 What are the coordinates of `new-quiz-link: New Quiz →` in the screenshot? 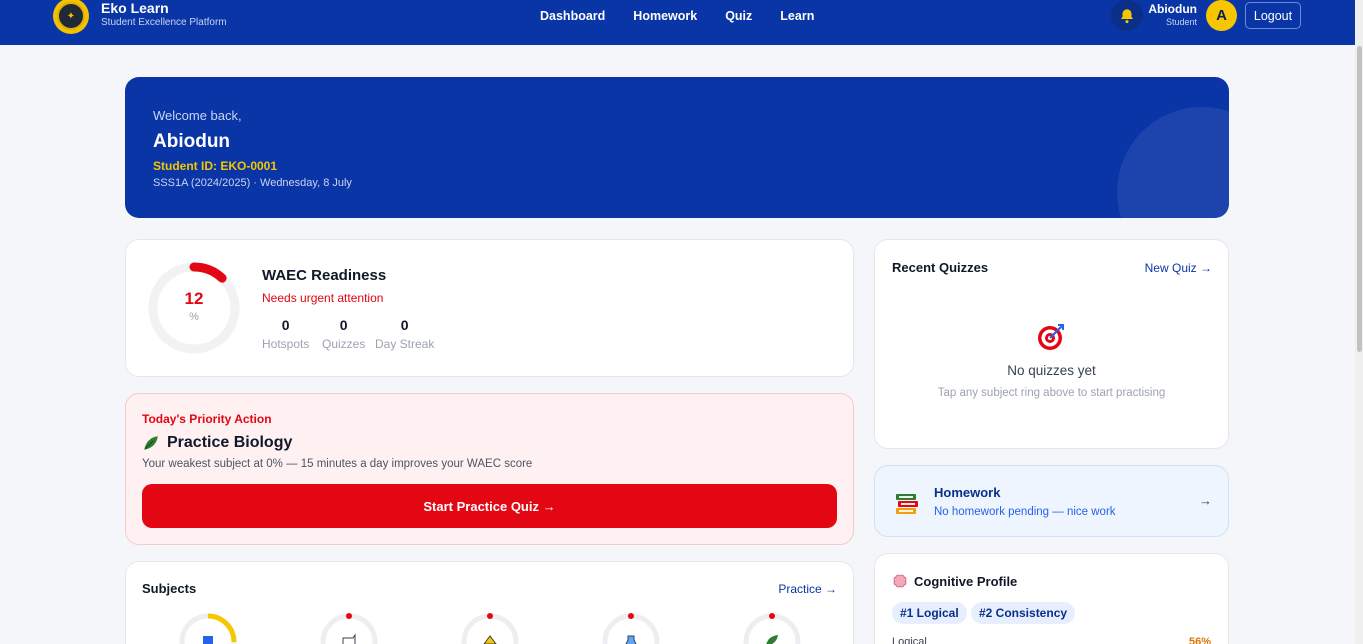 It's located at (1178, 268).